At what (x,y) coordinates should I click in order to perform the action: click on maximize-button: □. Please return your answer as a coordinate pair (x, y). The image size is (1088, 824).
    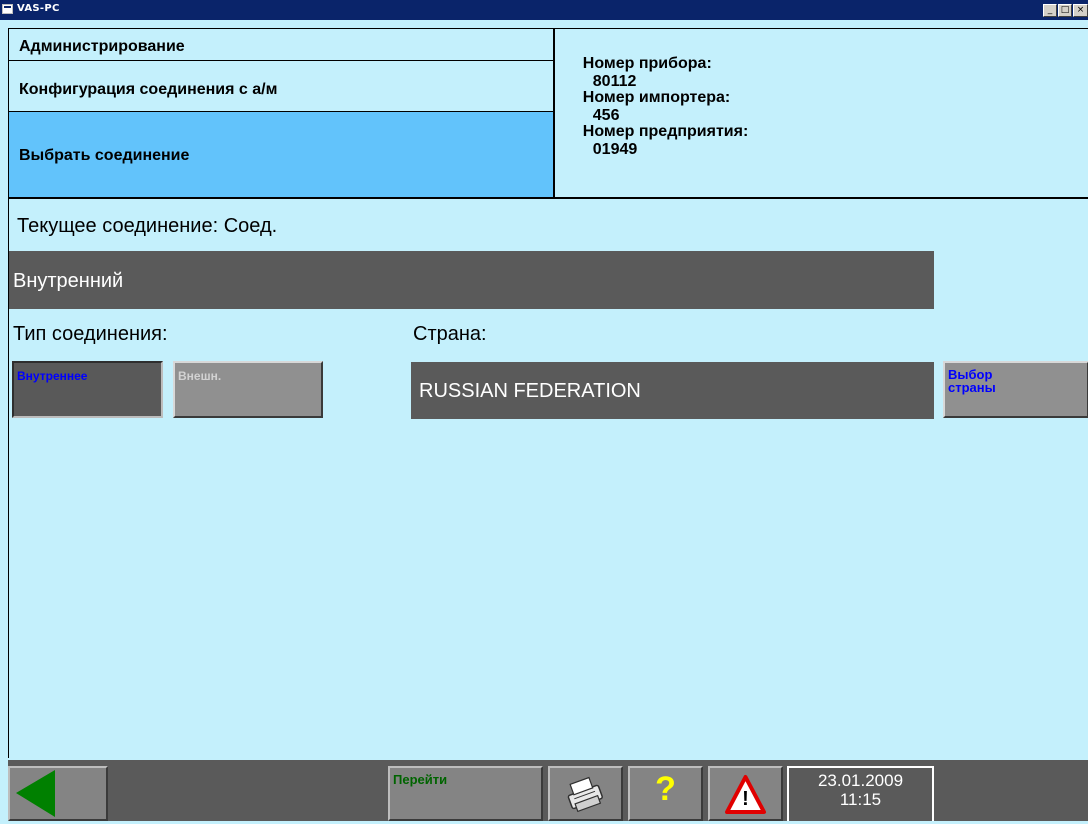
    Looking at the image, I should click on (1065, 10).